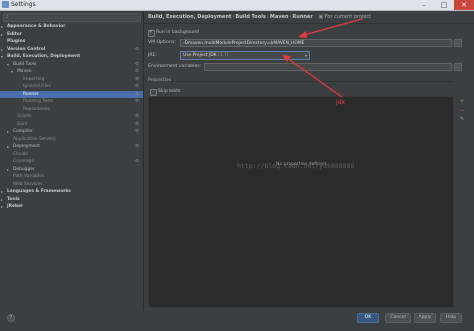 The width and height of the screenshot is (474, 331). I want to click on apply-button: Apply, so click(425, 318).